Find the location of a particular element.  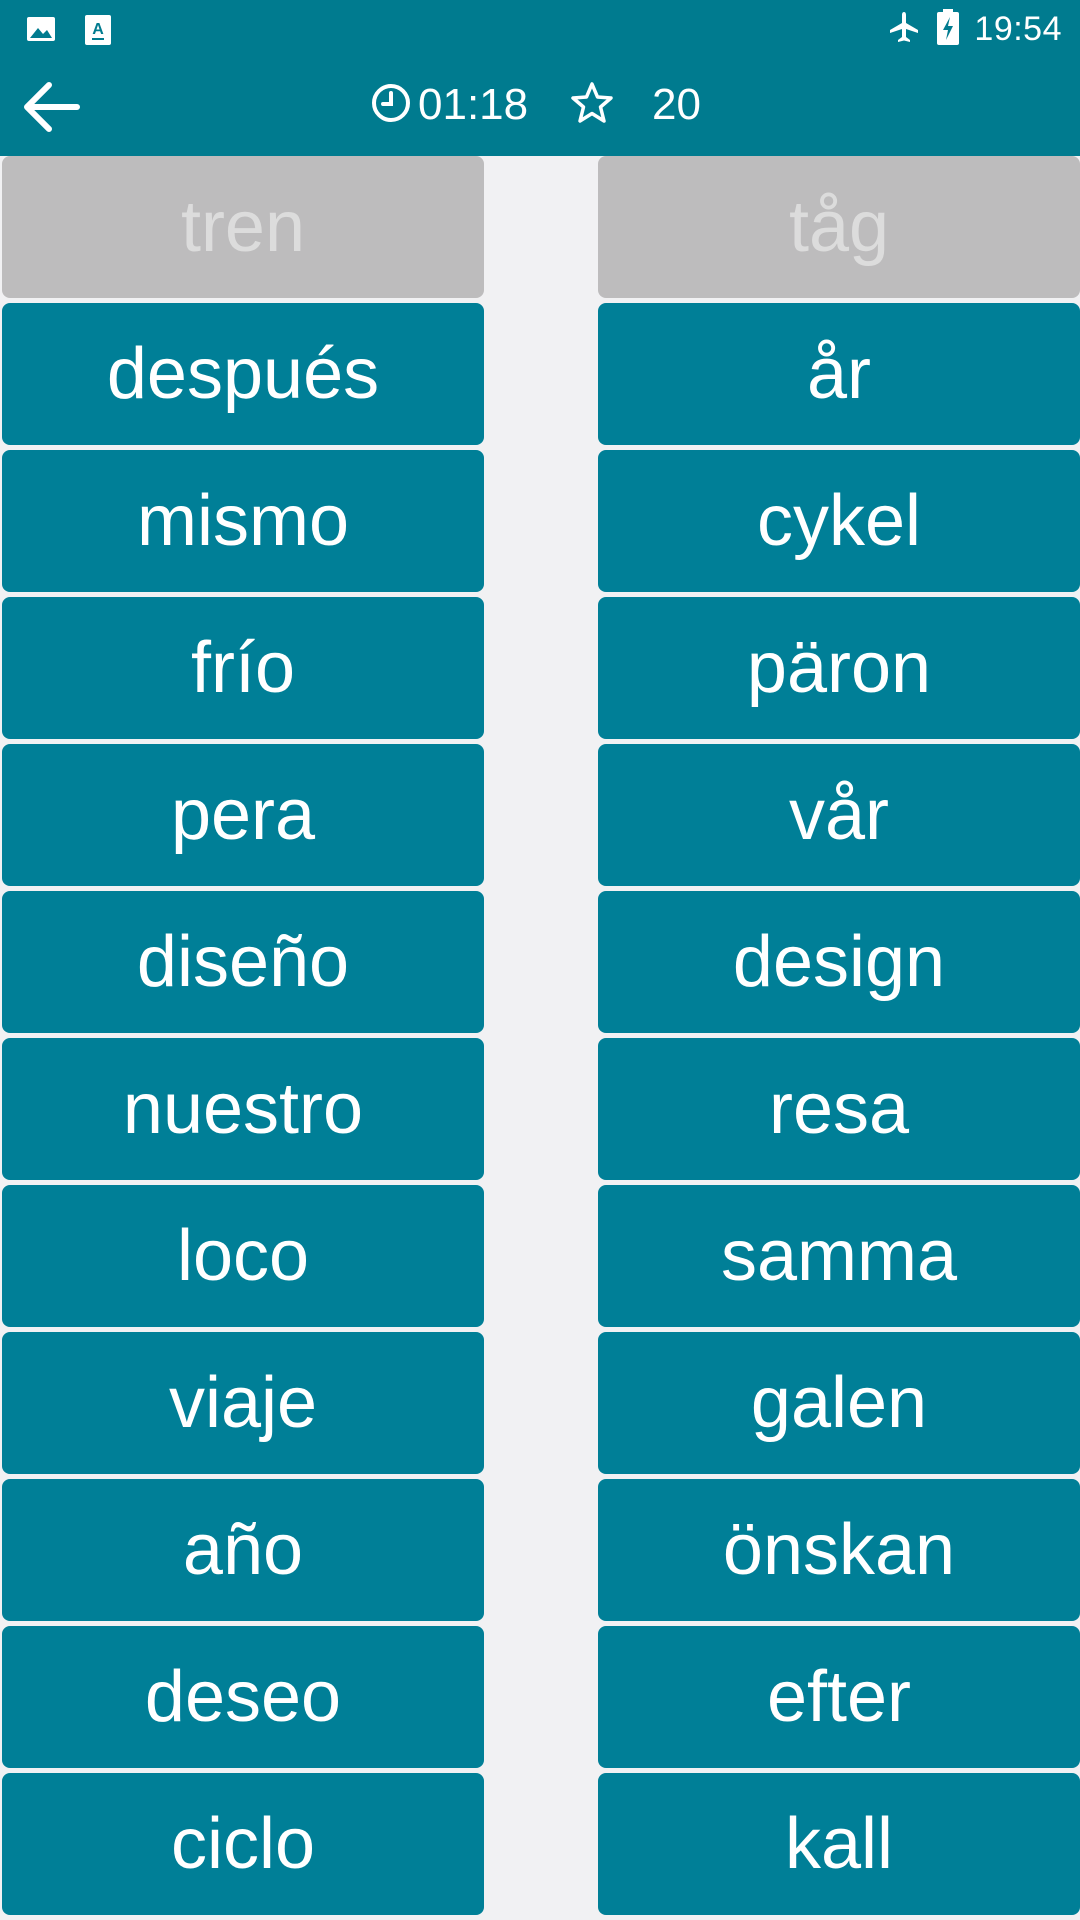

swedish-word-tile: galen is located at coordinates (839, 1403).